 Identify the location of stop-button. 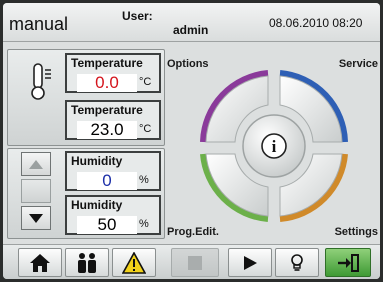
(195, 262).